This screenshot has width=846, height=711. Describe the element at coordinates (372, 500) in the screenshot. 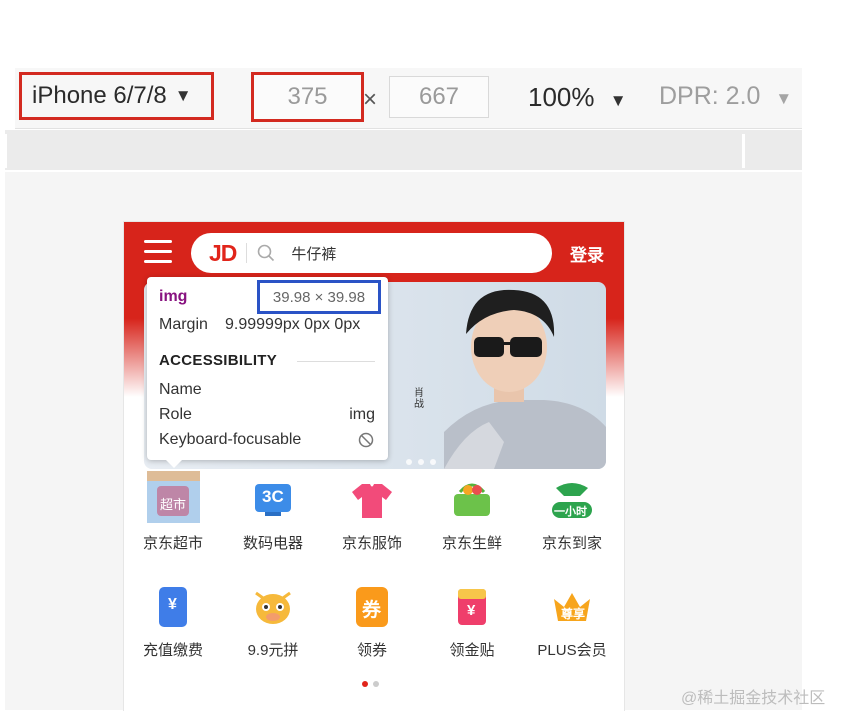

I see `tshirt-icon` at that location.